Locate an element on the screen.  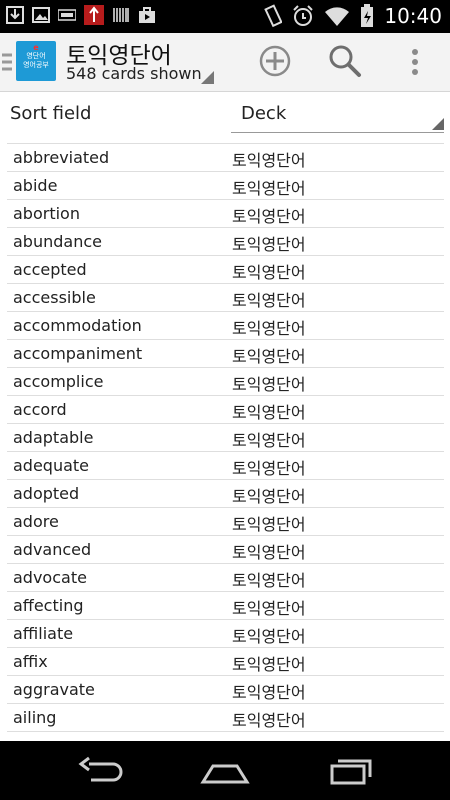
card-row: accessible 토익영단어 is located at coordinates (225, 298).